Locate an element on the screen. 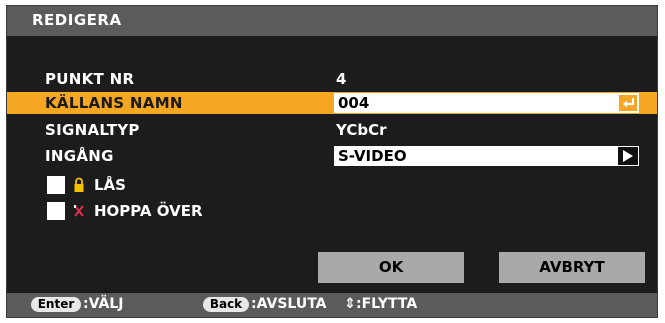 The height and width of the screenshot is (323, 665). item-number-value: 4 is located at coordinates (341, 79).